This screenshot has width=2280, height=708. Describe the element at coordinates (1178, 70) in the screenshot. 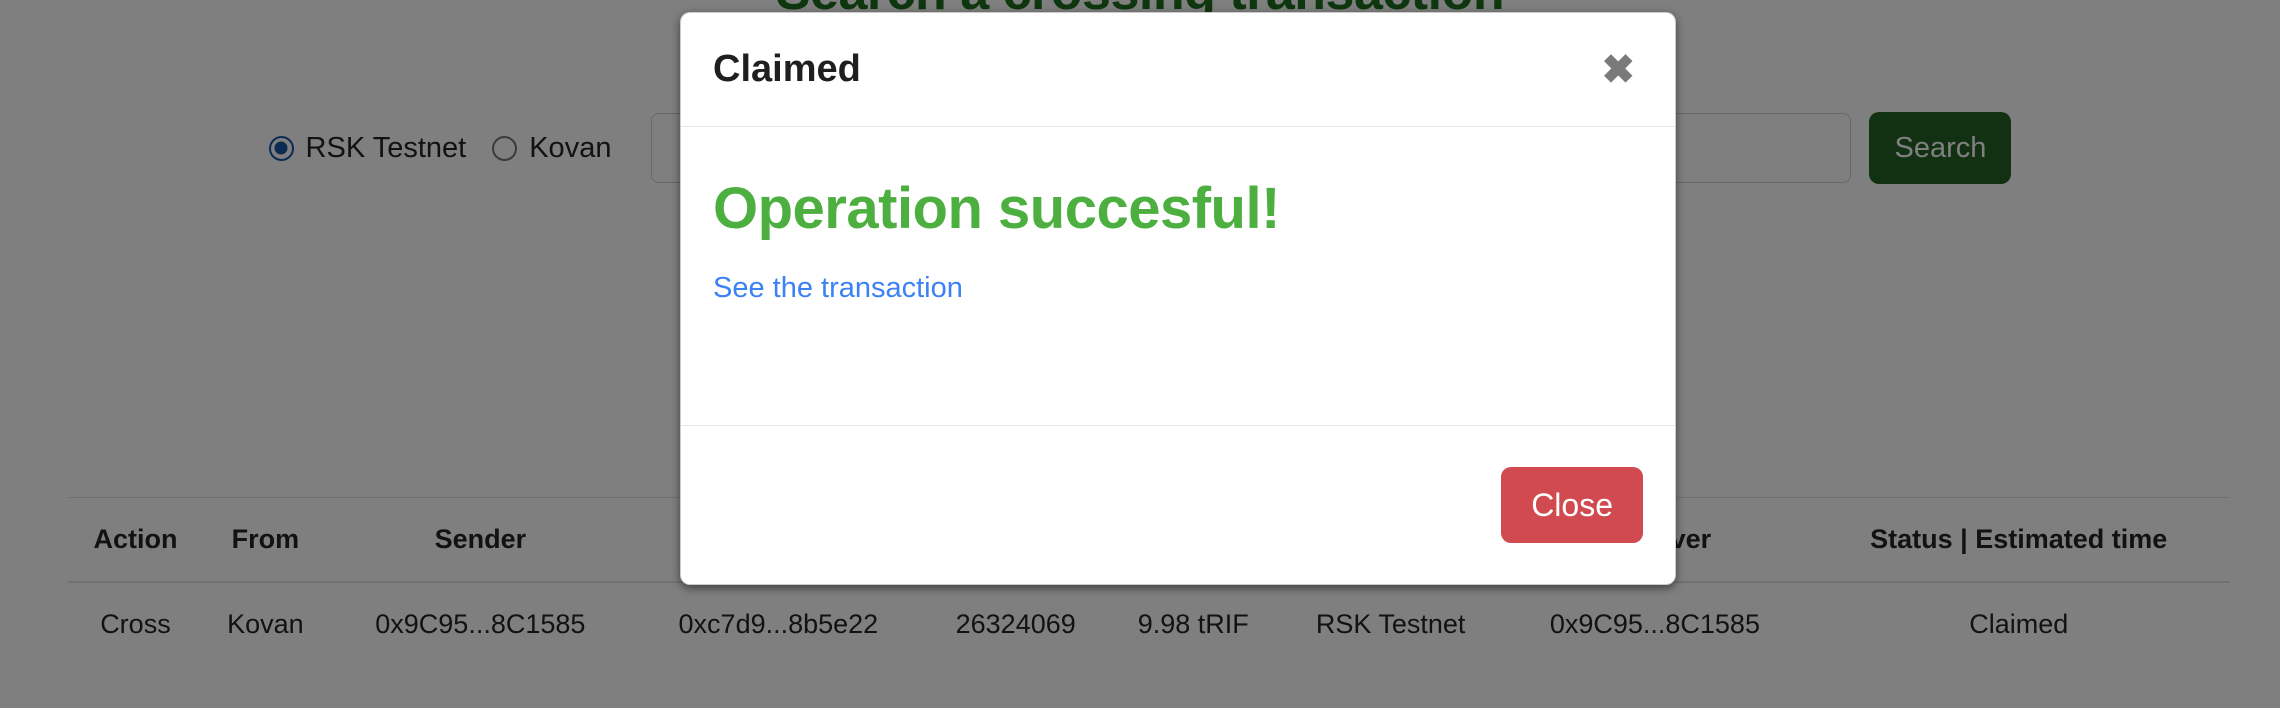

I see `modal-header: Claimed ✖` at that location.